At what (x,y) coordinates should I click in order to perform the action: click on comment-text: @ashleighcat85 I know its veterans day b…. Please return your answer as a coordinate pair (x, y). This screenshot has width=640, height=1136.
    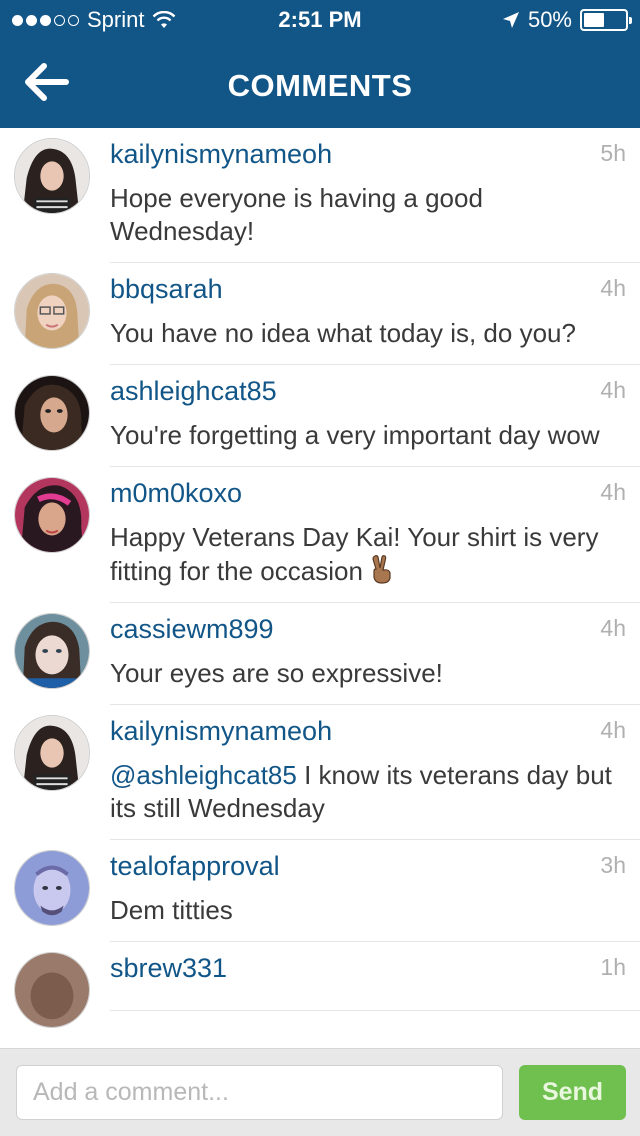
    Looking at the image, I should click on (375, 792).